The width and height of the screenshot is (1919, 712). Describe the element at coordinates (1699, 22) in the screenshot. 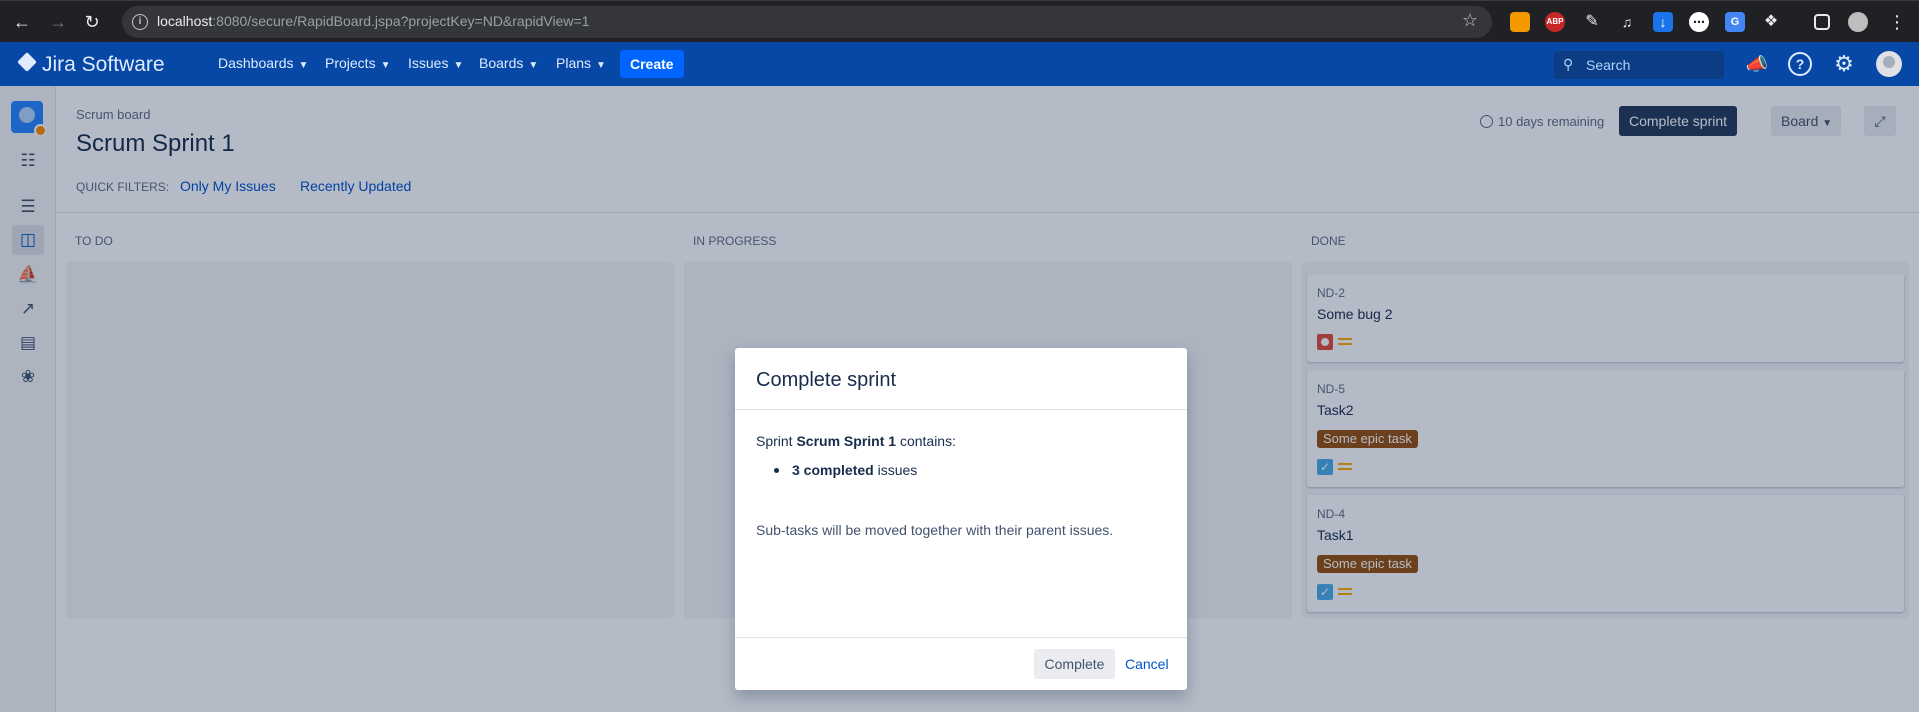

I see `ellipsis-extension-icon: ⋯` at that location.